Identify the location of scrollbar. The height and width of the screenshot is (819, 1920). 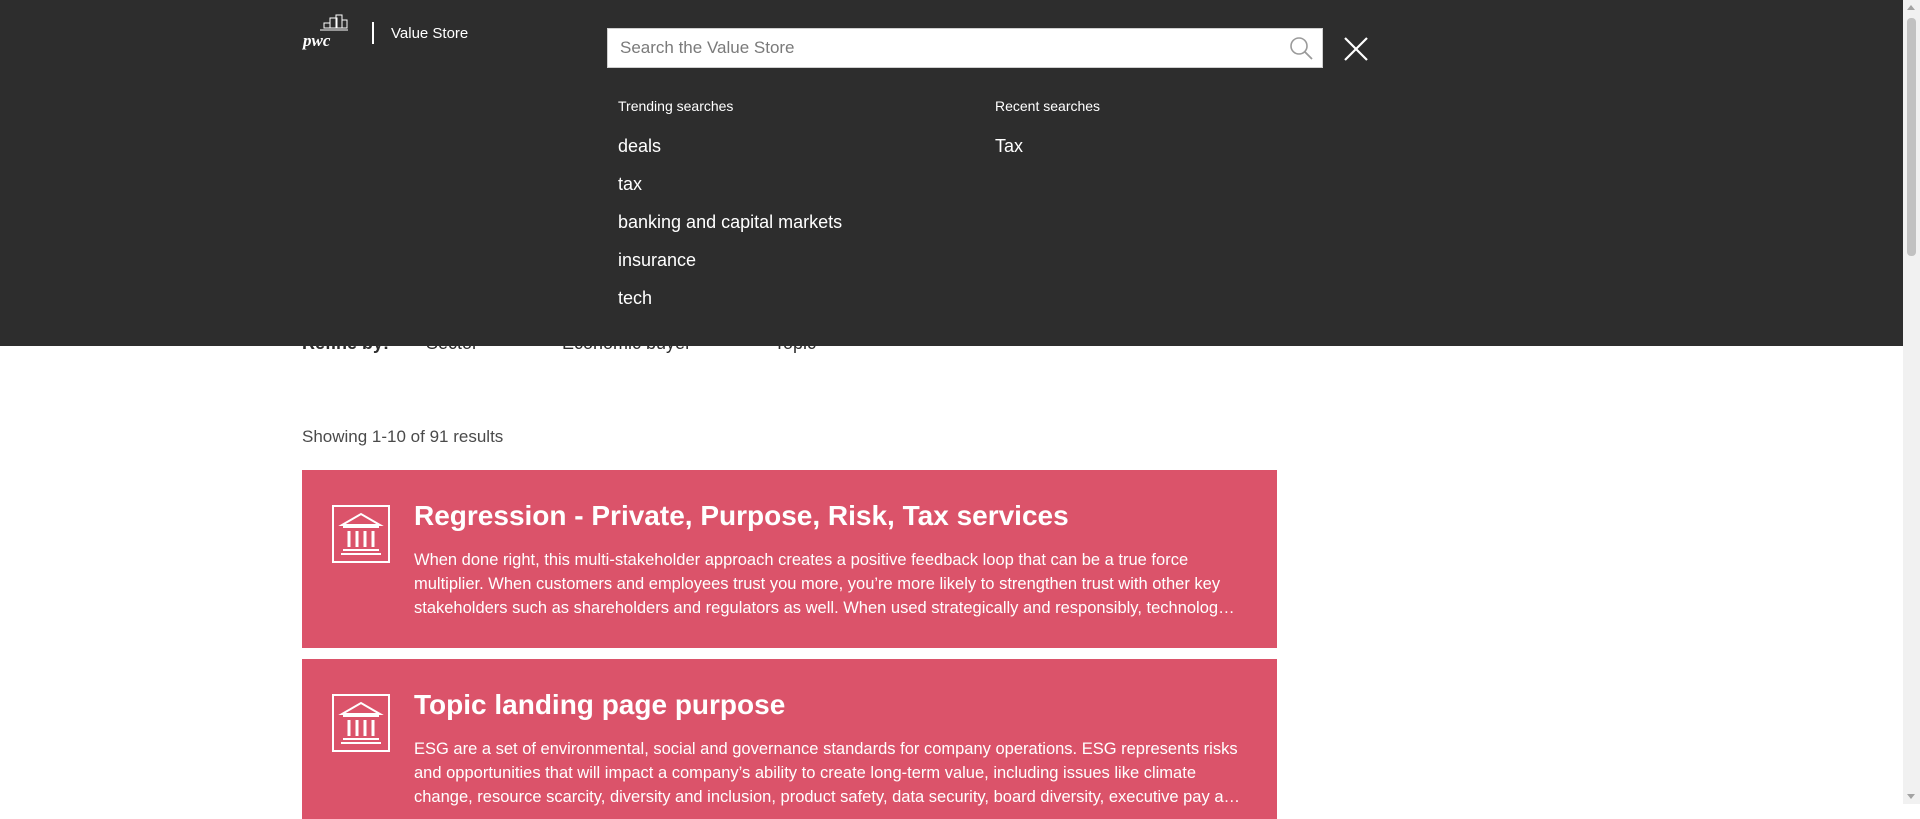
(1911, 402).